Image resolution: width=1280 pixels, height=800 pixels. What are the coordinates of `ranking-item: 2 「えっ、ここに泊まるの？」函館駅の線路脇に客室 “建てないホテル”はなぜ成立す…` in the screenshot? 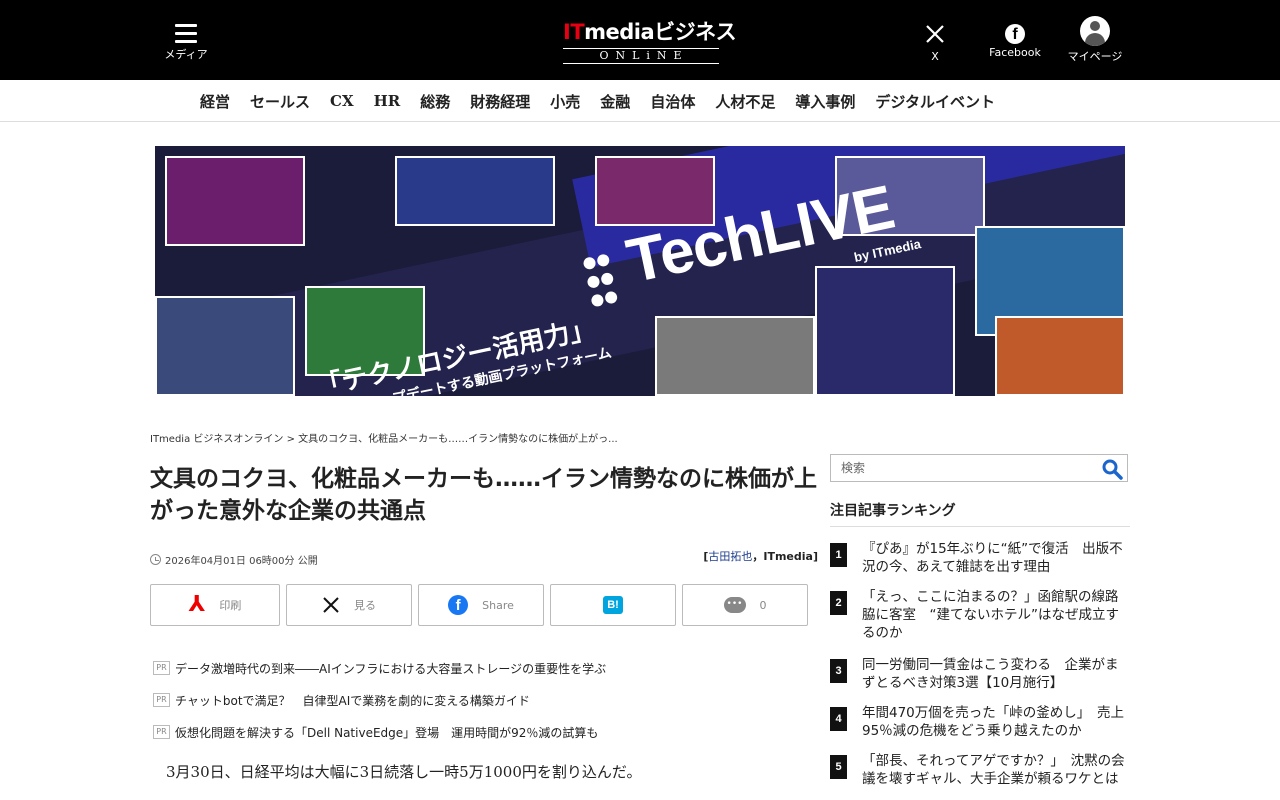 It's located at (980, 615).